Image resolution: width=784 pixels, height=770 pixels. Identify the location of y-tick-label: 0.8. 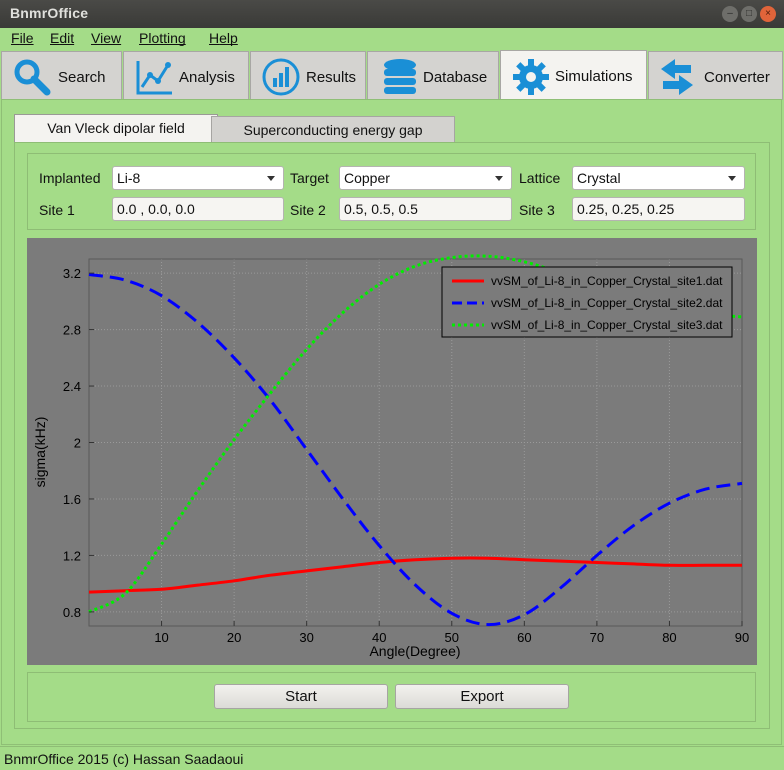
(72, 612).